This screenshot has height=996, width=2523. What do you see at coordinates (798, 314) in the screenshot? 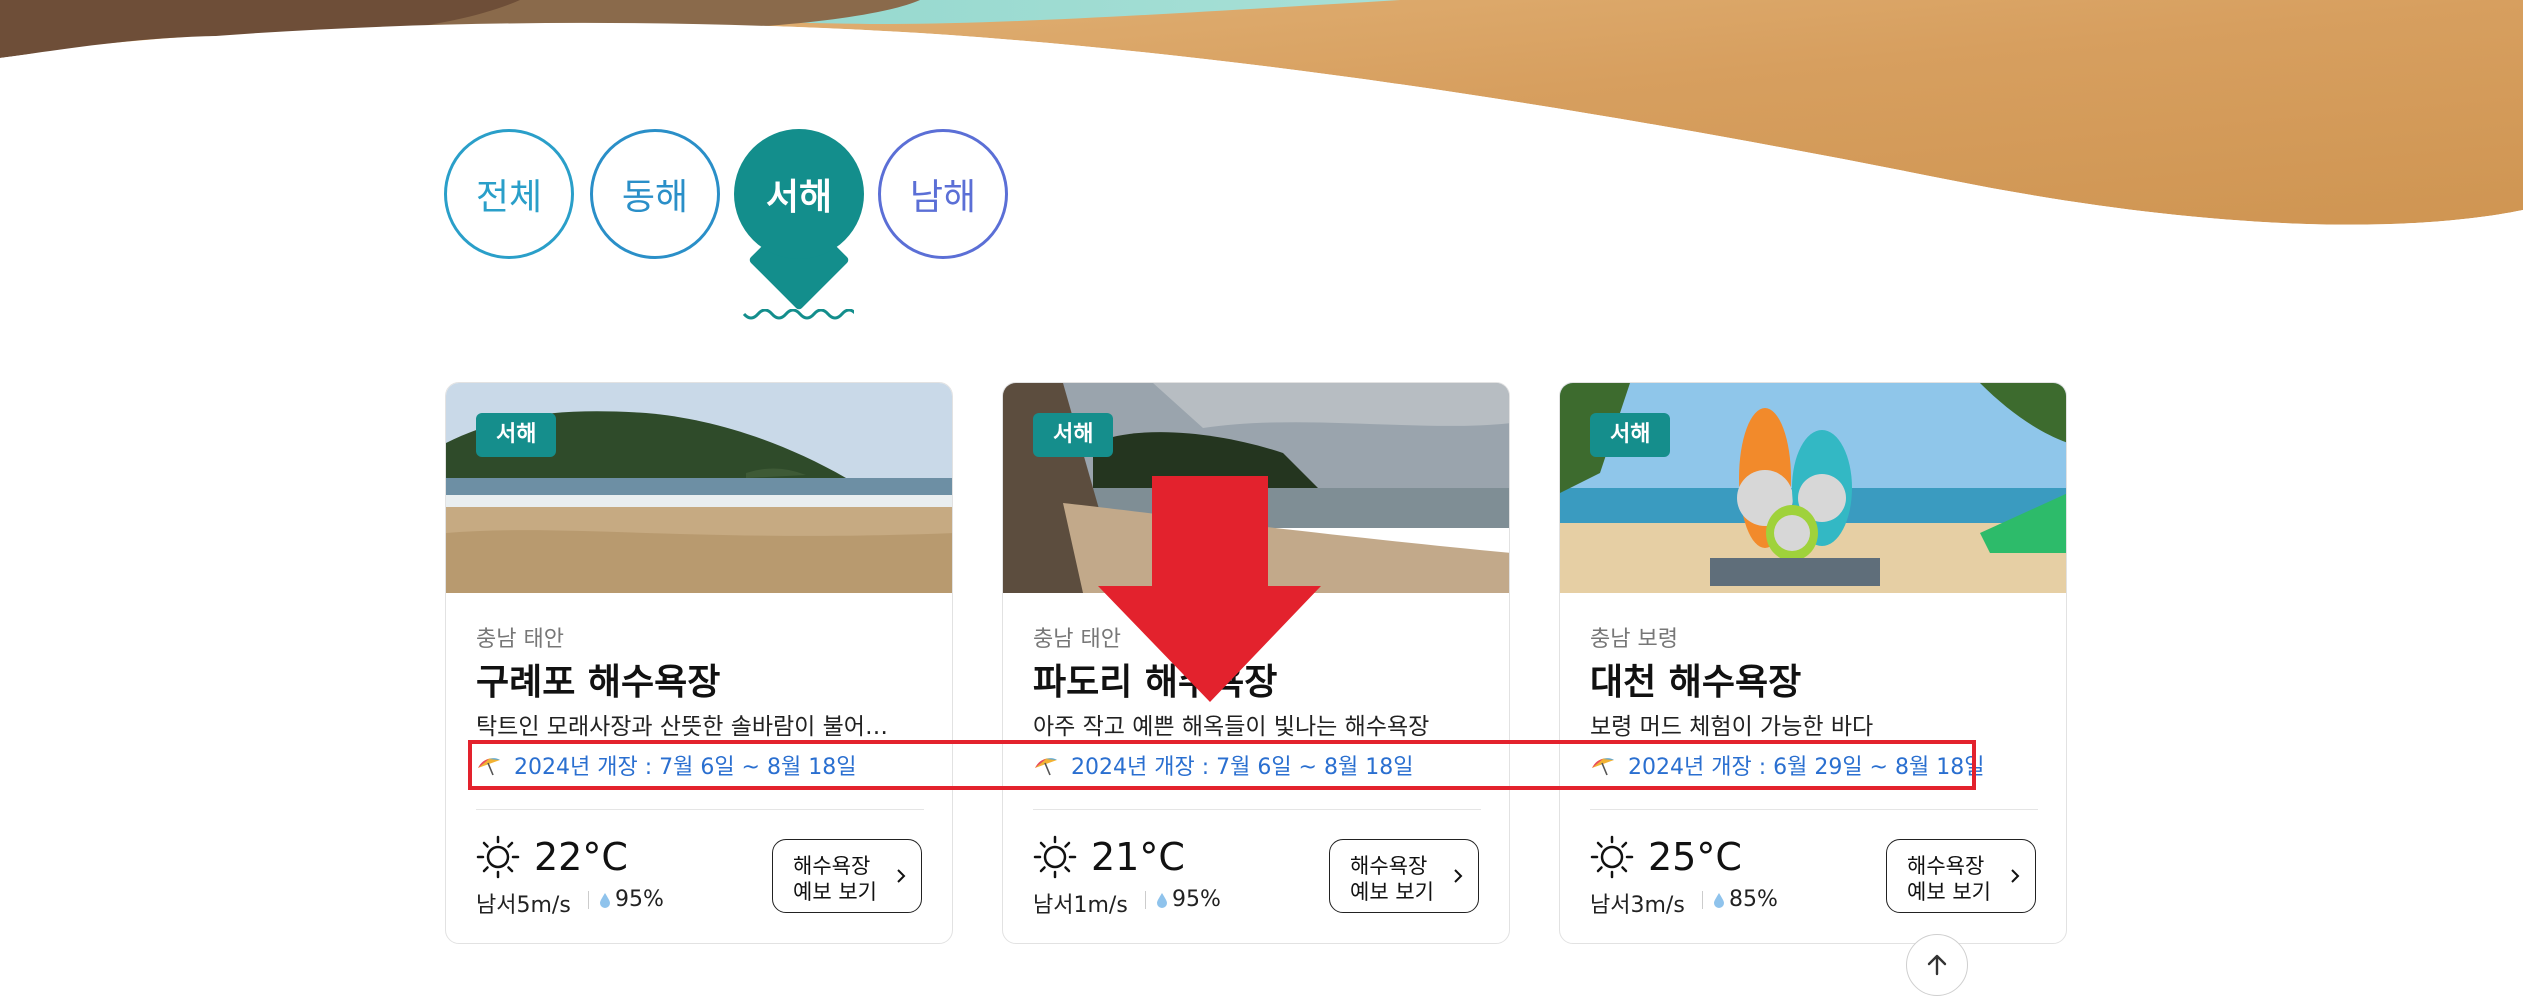
I see `selected-wave-indicator` at bounding box center [798, 314].